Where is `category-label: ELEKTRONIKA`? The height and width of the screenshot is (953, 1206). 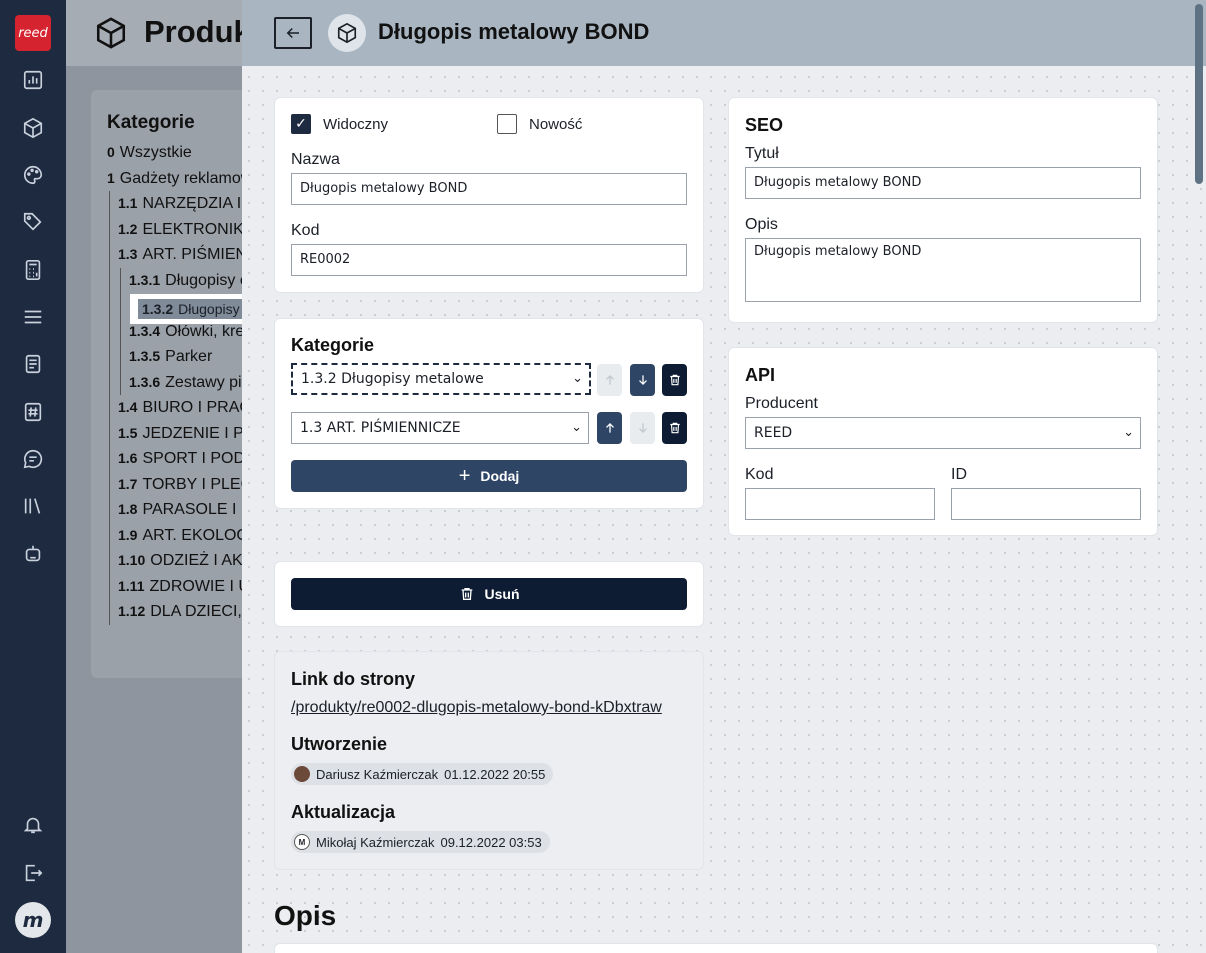
category-label: ELEKTRONIKA is located at coordinates (198, 229).